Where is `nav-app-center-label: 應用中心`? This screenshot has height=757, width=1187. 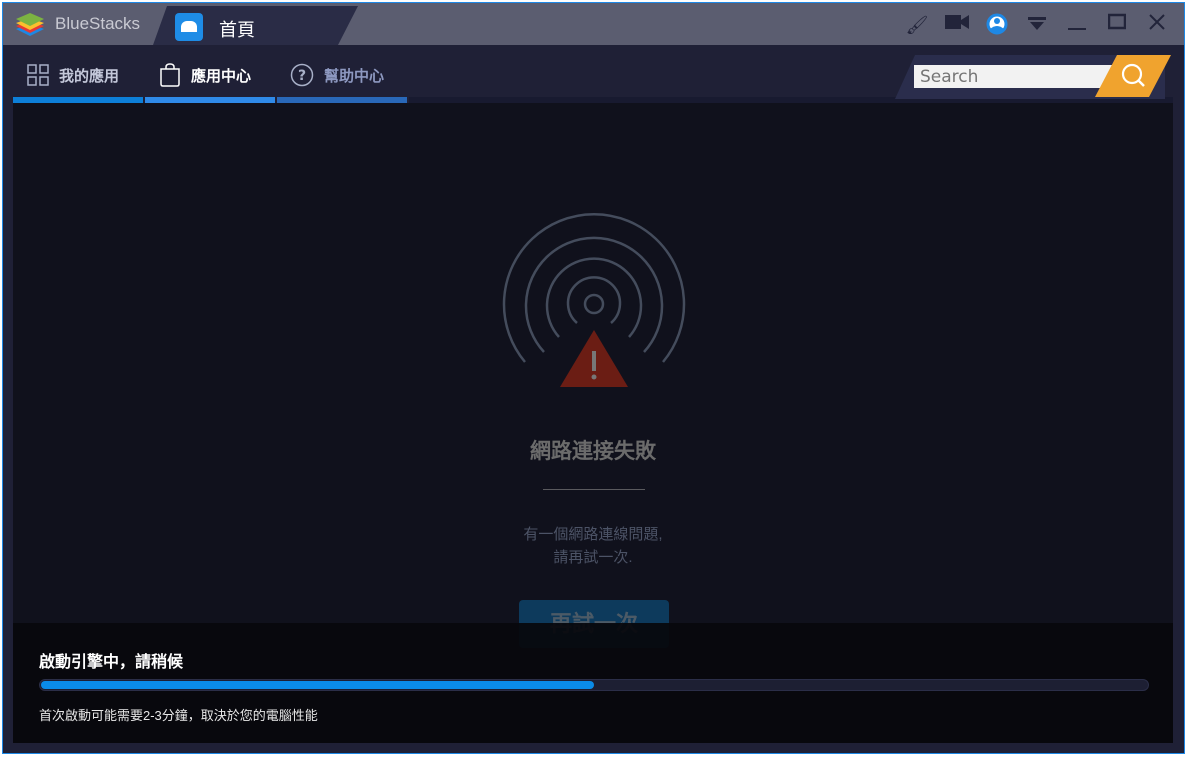 nav-app-center-label: 應用中心 is located at coordinates (221, 76).